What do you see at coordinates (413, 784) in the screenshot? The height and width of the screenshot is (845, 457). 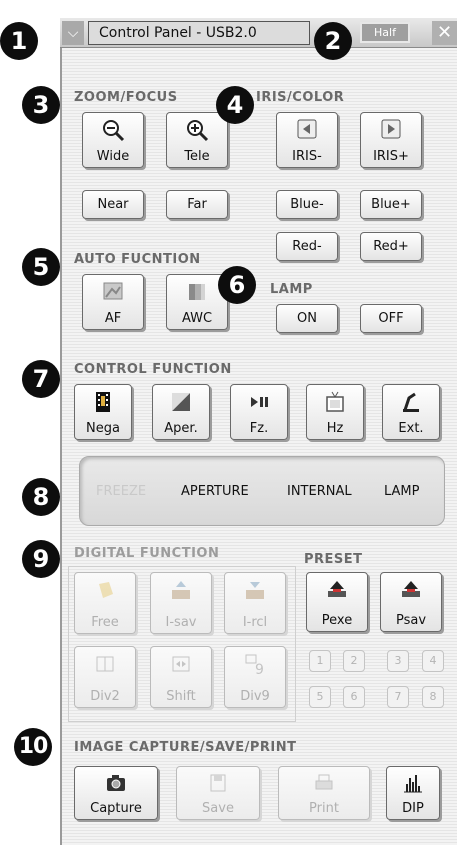 I see `histogram-icon` at bounding box center [413, 784].